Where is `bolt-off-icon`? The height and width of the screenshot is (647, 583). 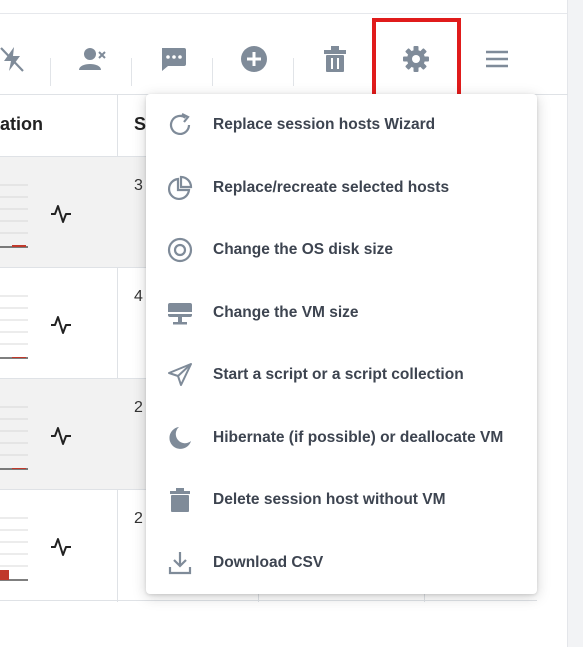 bolt-off-icon is located at coordinates (13, 59).